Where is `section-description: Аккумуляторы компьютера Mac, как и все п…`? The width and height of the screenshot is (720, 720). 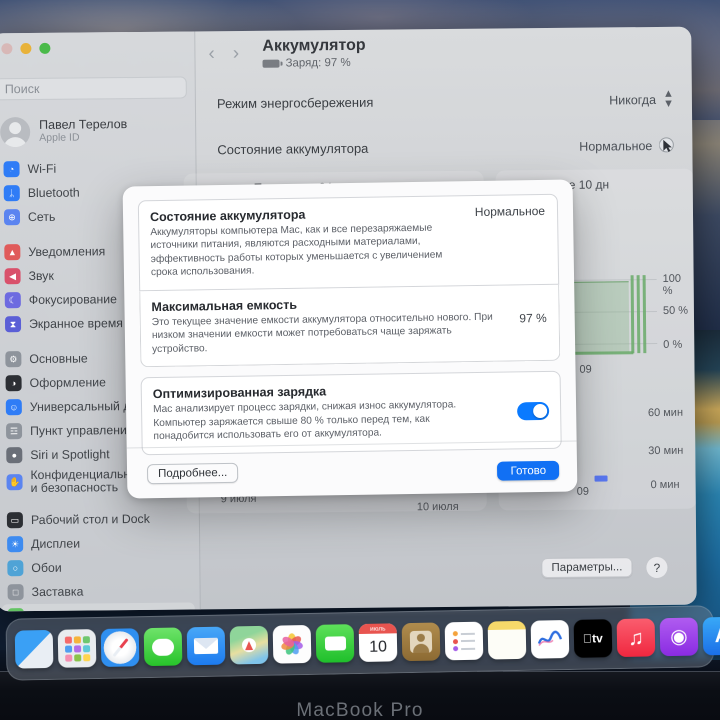
section-description: Аккумуляторы компьютера Mac, как и все п… is located at coordinates (296, 250).